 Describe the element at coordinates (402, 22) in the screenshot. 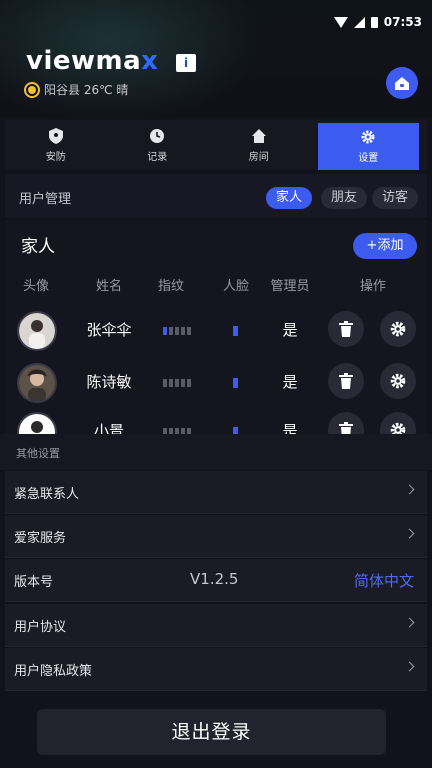

I see `status-time: 07:53` at that location.